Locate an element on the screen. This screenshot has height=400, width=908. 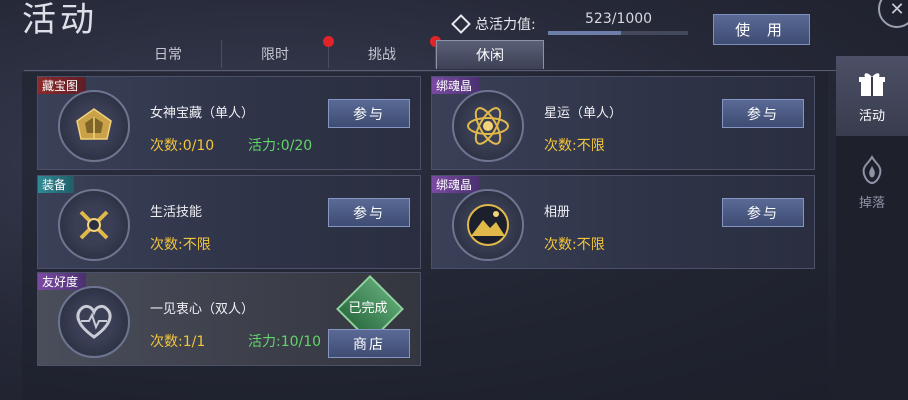
side-nav-activity: 活动 is located at coordinates (872, 96).